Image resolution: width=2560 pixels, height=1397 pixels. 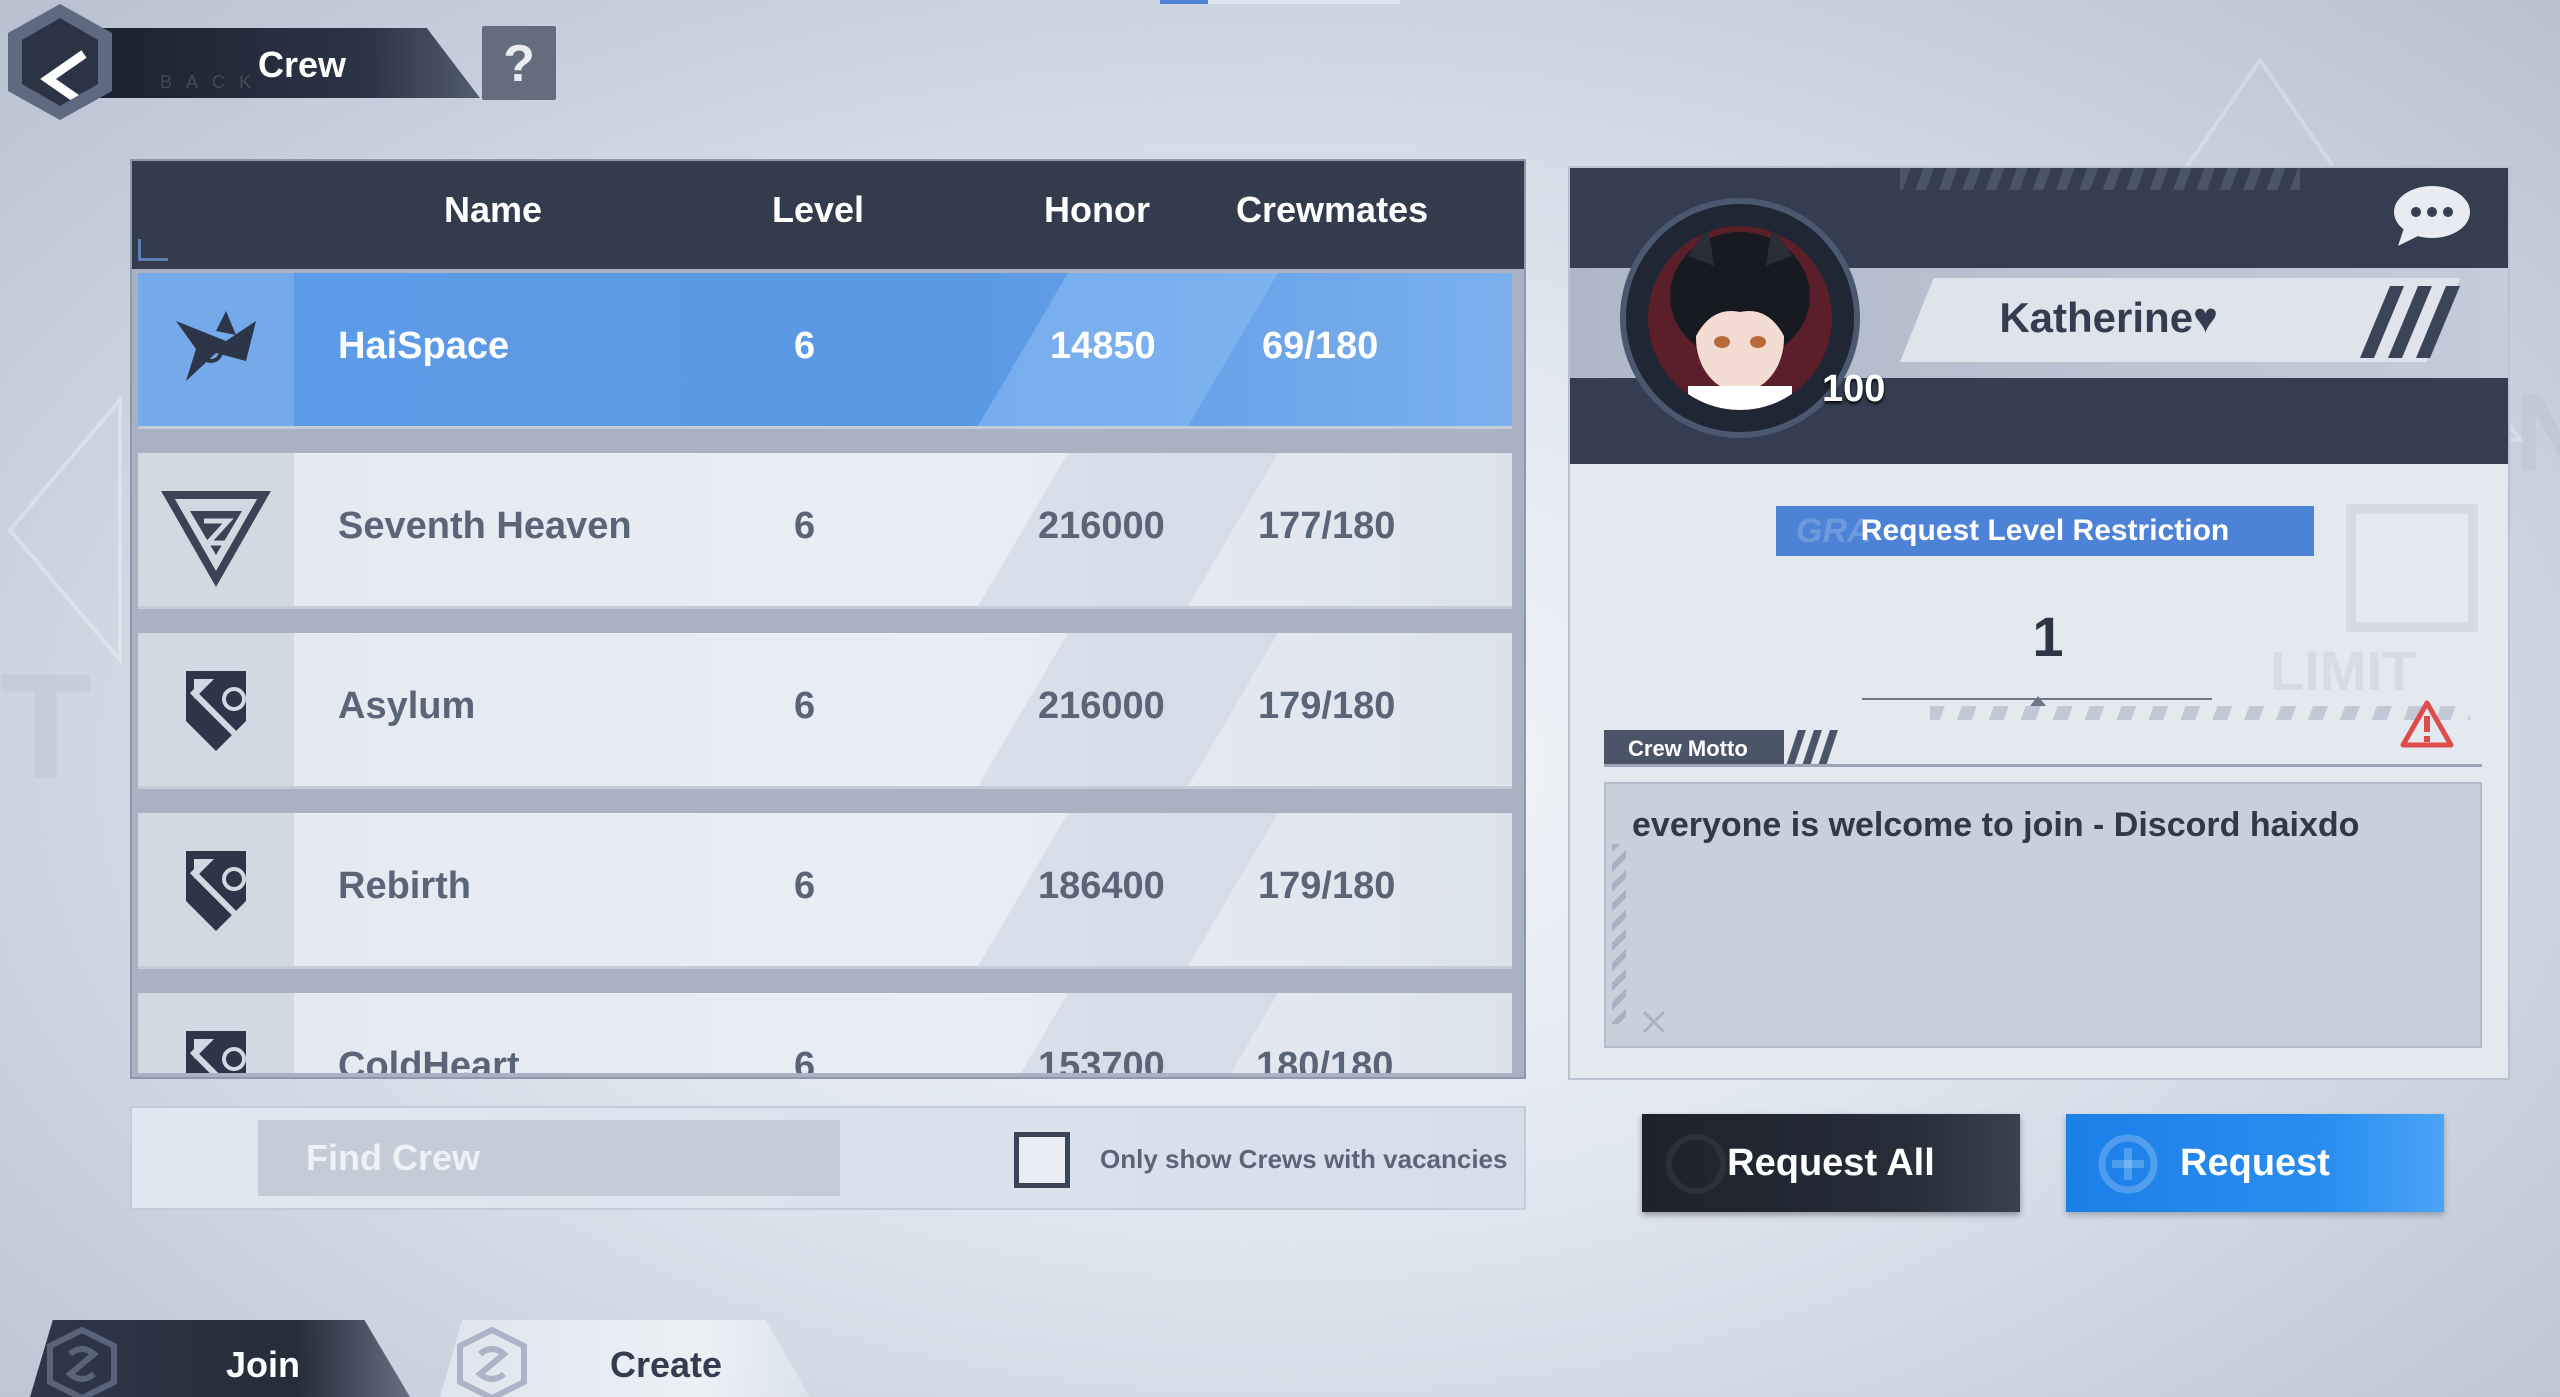 I want to click on crew-list-header: Name Level Honor Crewmates, so click(x=828, y=215).